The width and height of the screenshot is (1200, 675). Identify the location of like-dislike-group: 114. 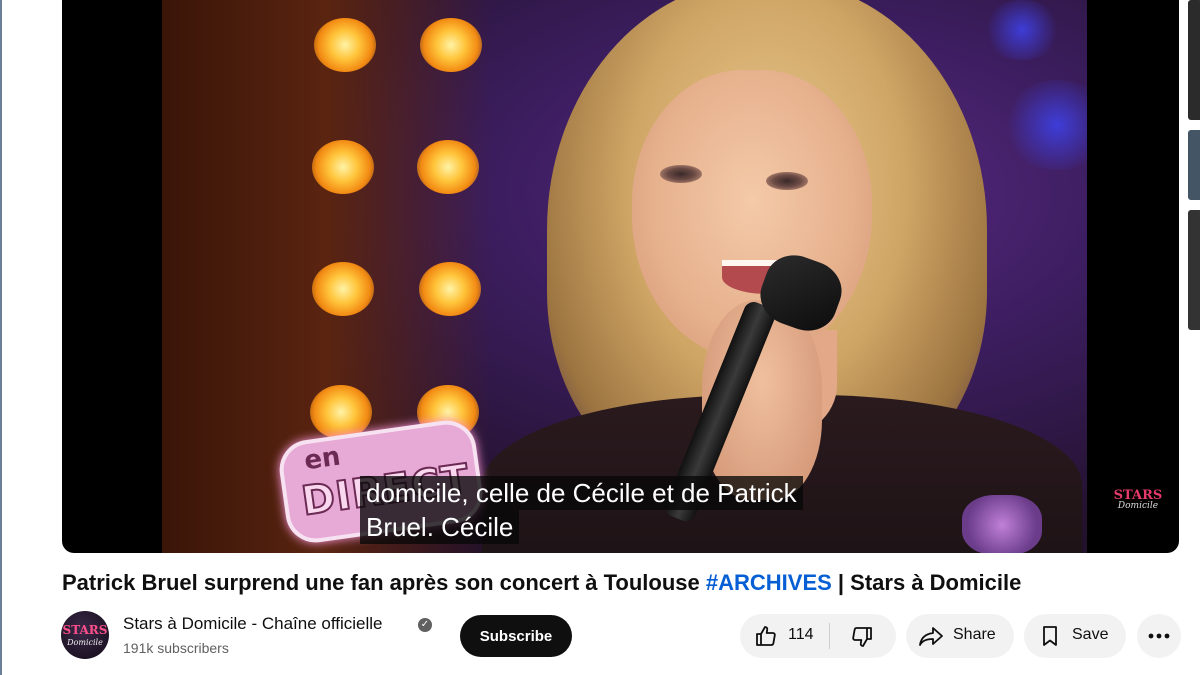
(818, 636).